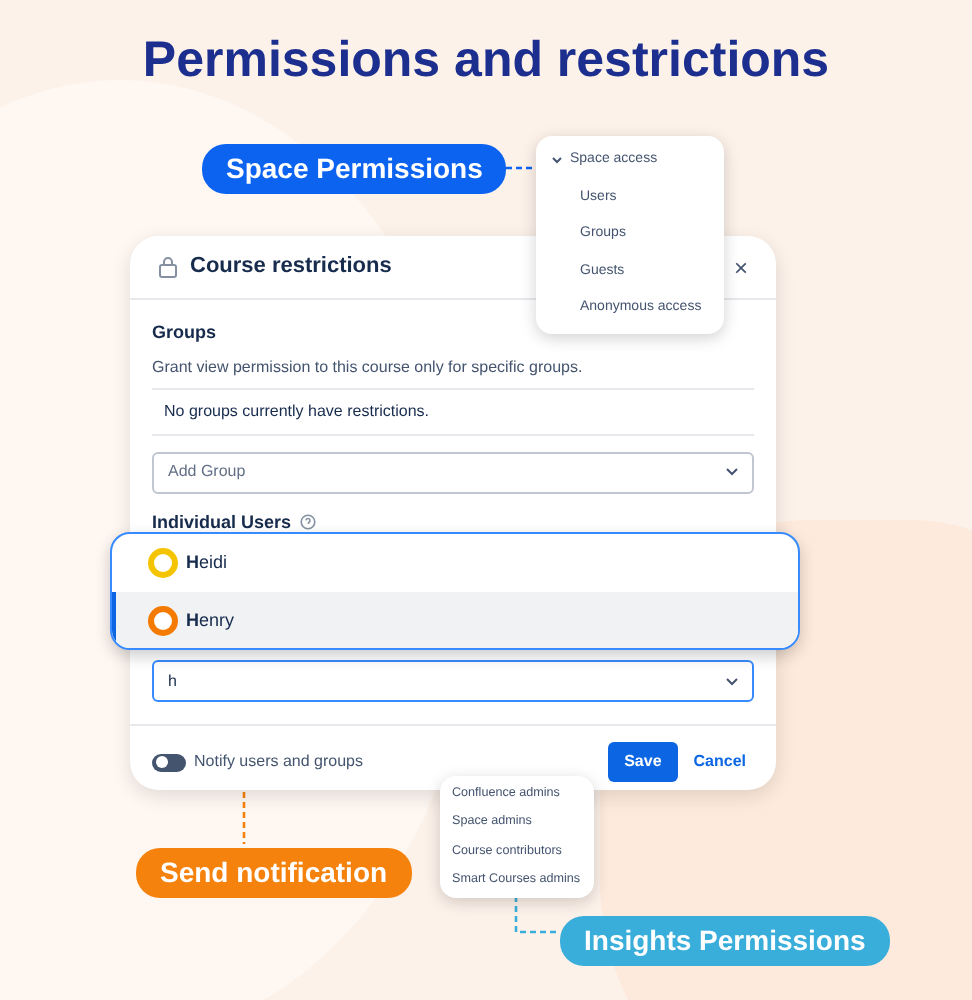 This screenshot has height=1000, width=972. What do you see at coordinates (278, 762) in the screenshot?
I see `toggle-label: Notify users and groups` at bounding box center [278, 762].